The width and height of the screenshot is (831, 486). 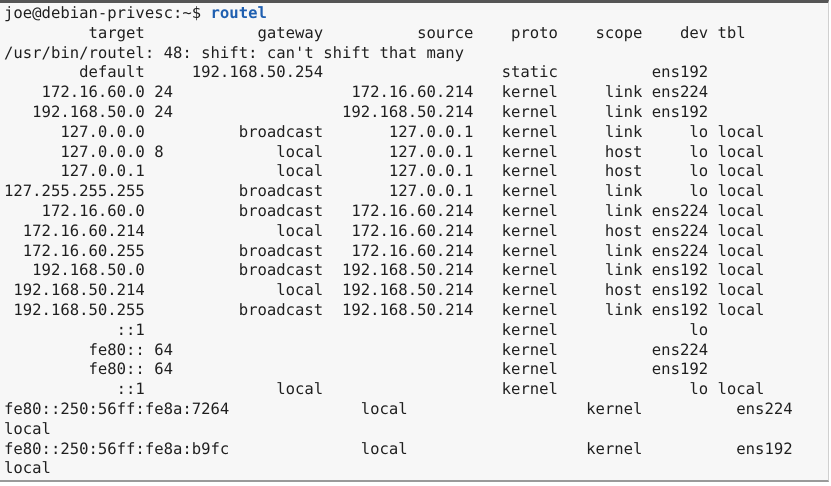 I want to click on terminal-line: default 192.168.50.254 static ens192, so click(x=394, y=73).